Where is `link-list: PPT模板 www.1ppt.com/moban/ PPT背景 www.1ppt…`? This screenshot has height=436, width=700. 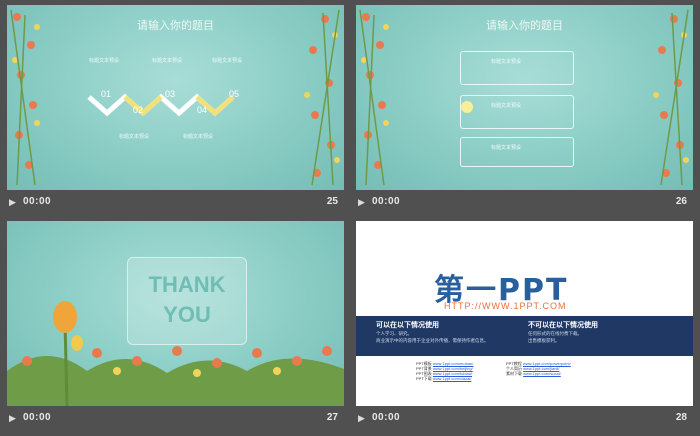
link-list: PPT模板 www.1ppt.com/moban/ PPT背景 www.1ppt… is located at coordinates (444, 371).